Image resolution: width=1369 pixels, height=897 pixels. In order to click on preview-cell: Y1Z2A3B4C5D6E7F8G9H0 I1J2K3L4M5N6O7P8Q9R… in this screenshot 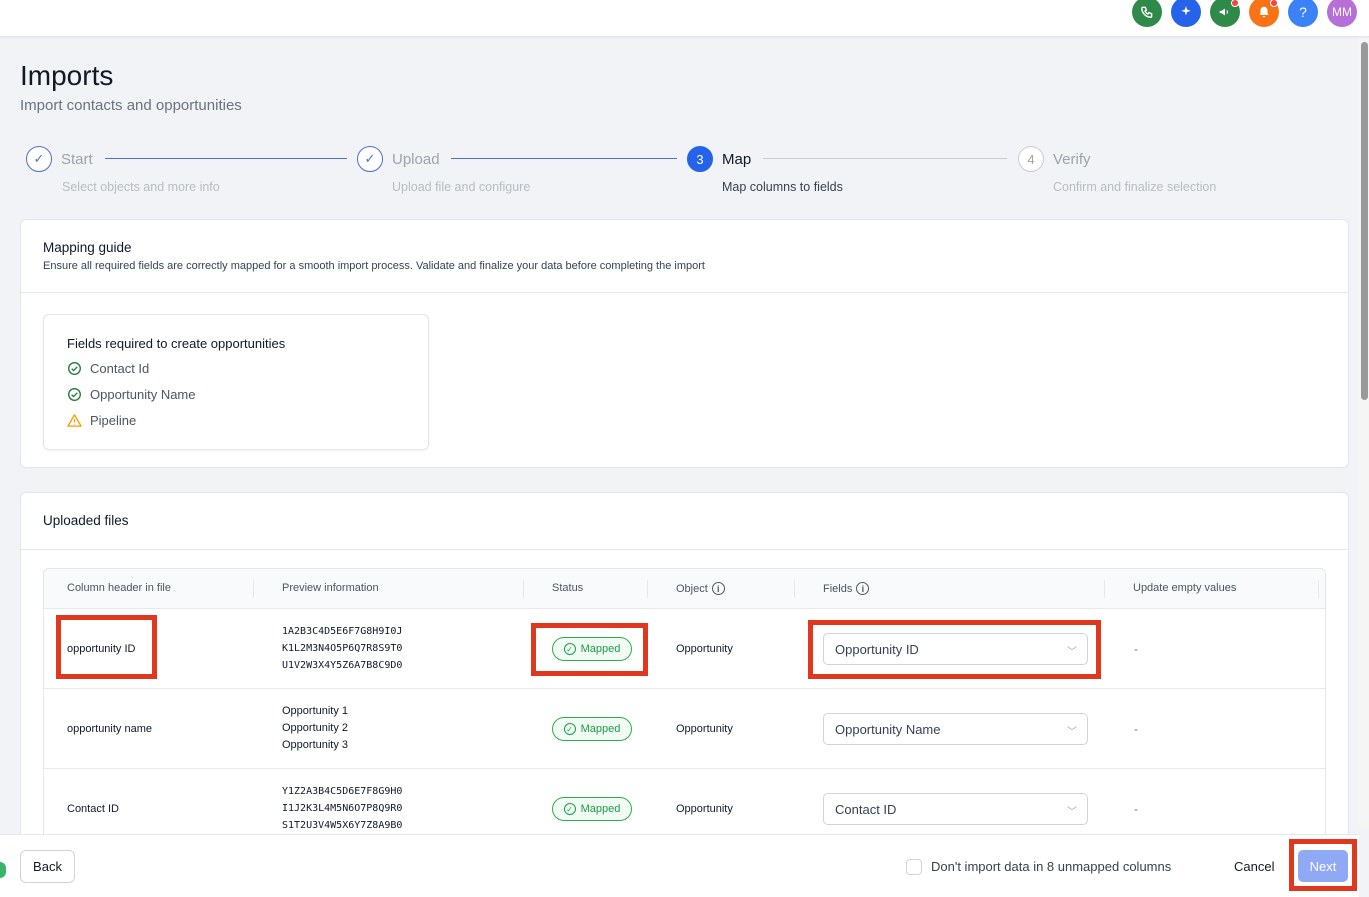, I will do `click(342, 808)`.